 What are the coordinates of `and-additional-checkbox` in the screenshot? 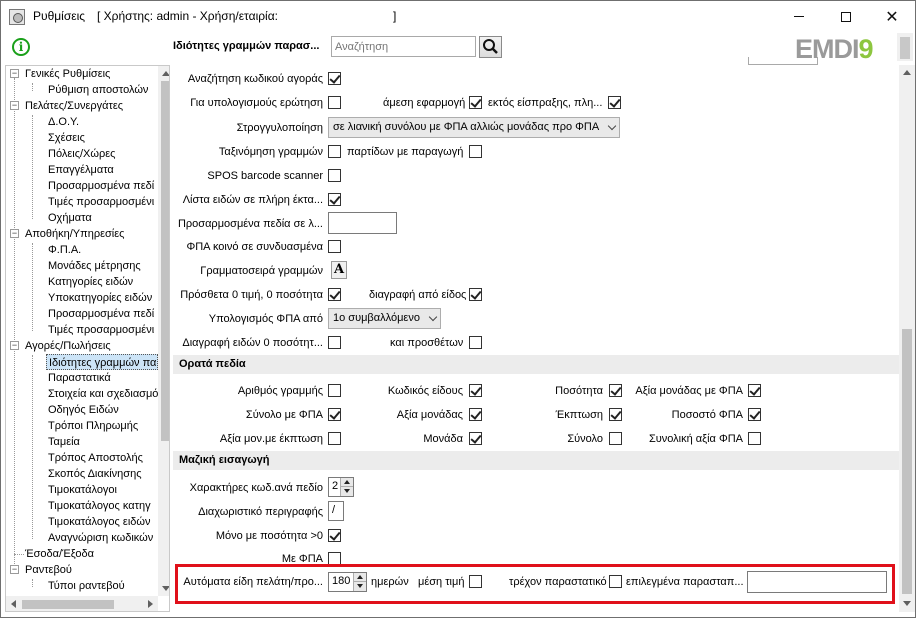 It's located at (475, 342).